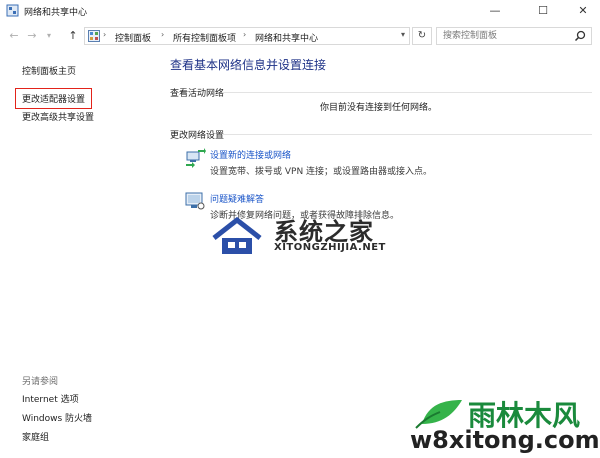  Describe the element at coordinates (56, 13) in the screenshot. I see `window-title: 网络和共享中心` at that location.